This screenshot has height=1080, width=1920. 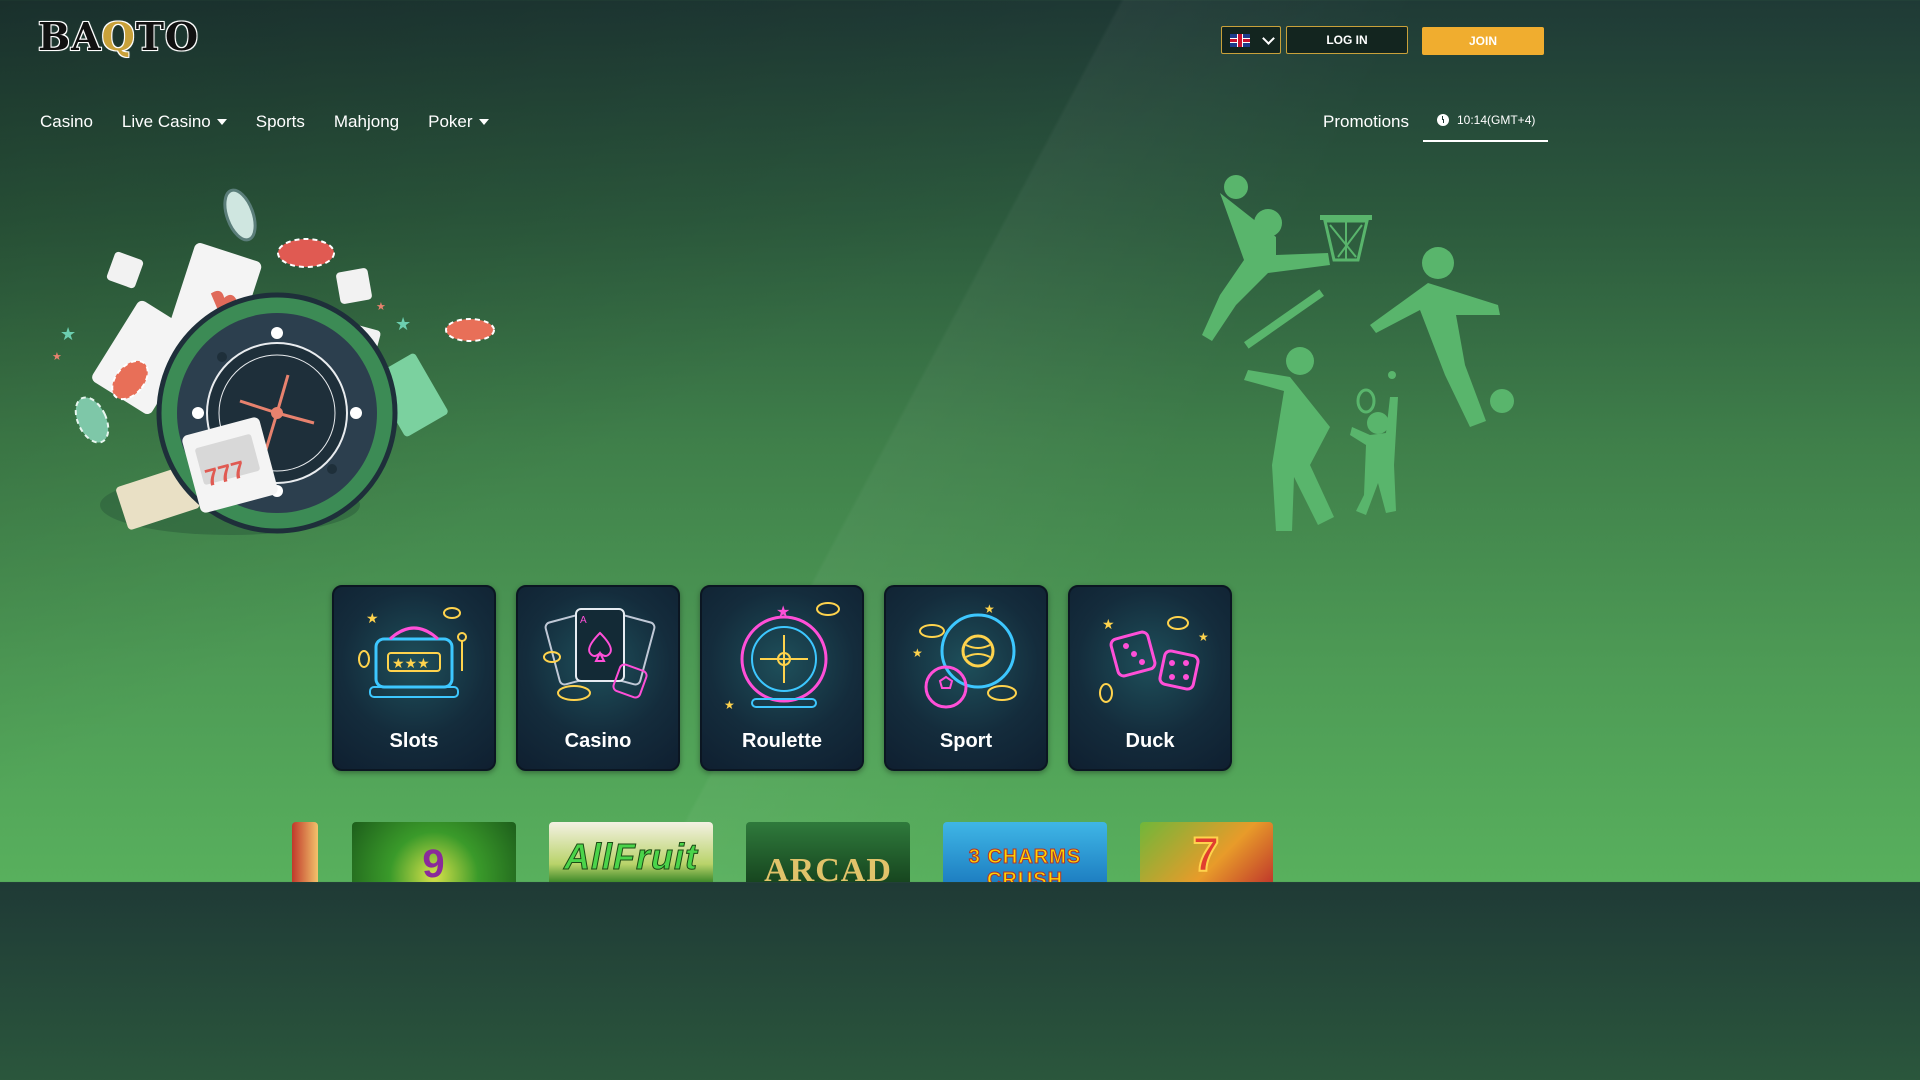 I want to click on clock: 10:14(GMT+4), so click(x=1485, y=125).